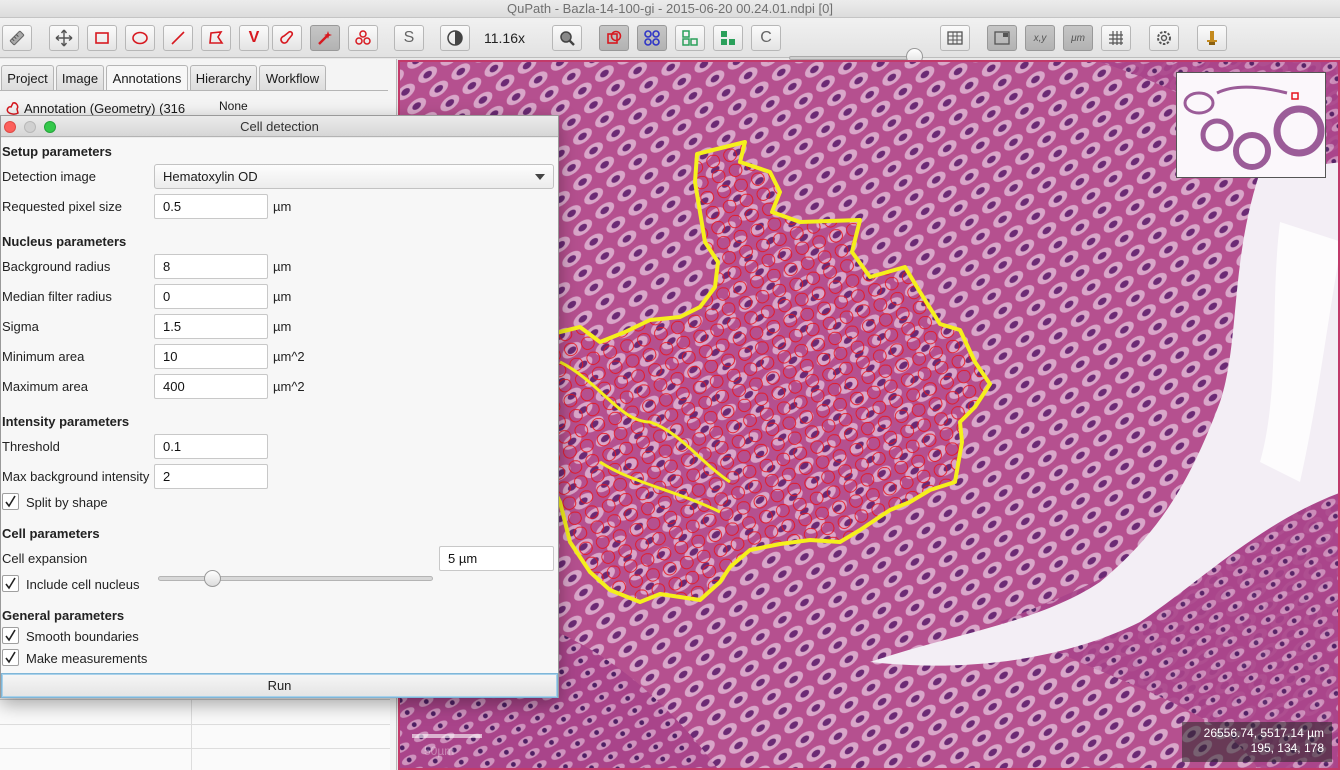 The width and height of the screenshot is (1340, 770). Describe the element at coordinates (670, 41) in the screenshot. I see `main-toolbar: V S 11.16x C x,y μm` at that location.